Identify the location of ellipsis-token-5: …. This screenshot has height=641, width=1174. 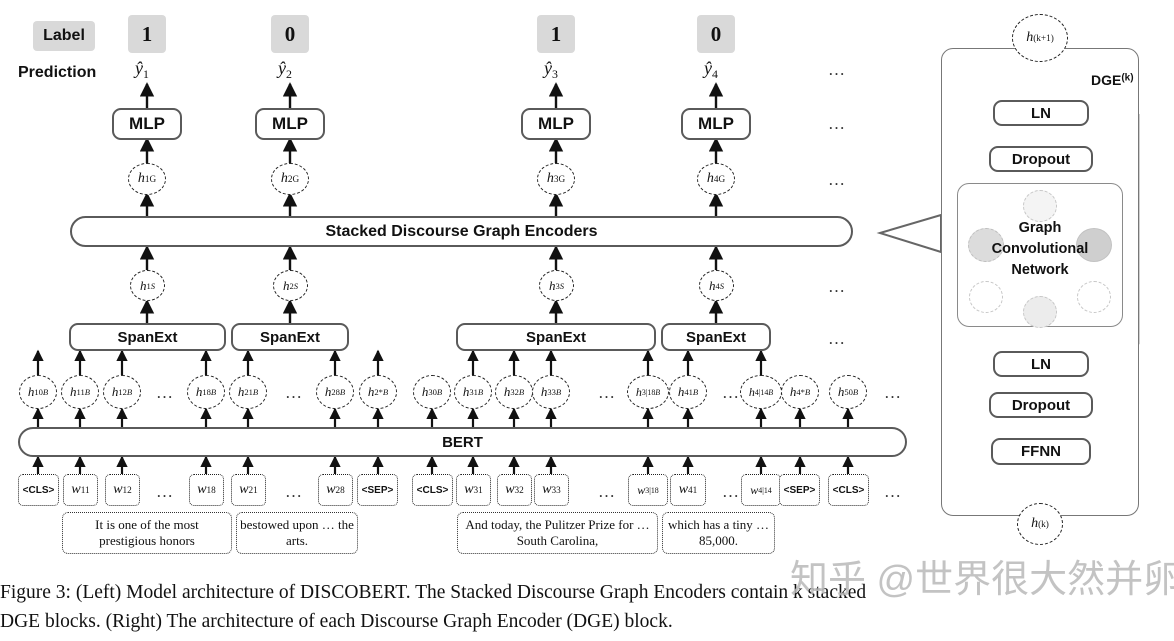
(893, 491).